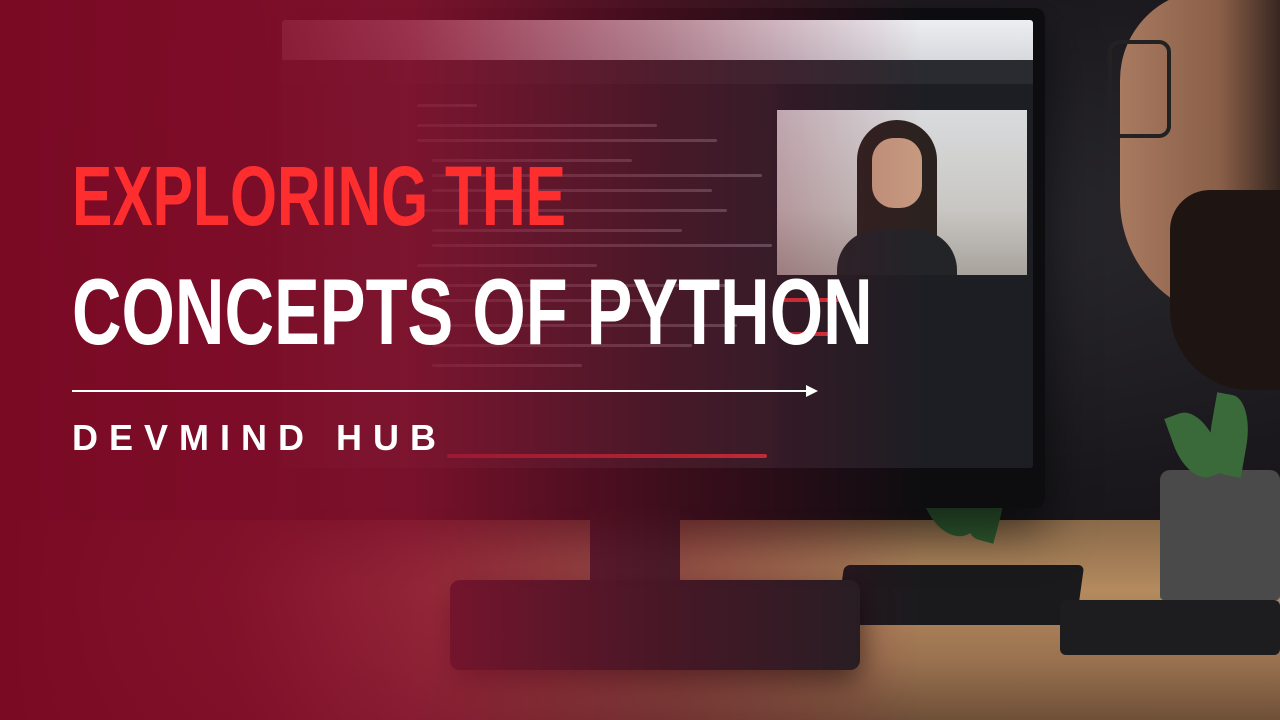 The width and height of the screenshot is (1280, 720). Describe the element at coordinates (442, 391) in the screenshot. I see `divider-line` at that location.